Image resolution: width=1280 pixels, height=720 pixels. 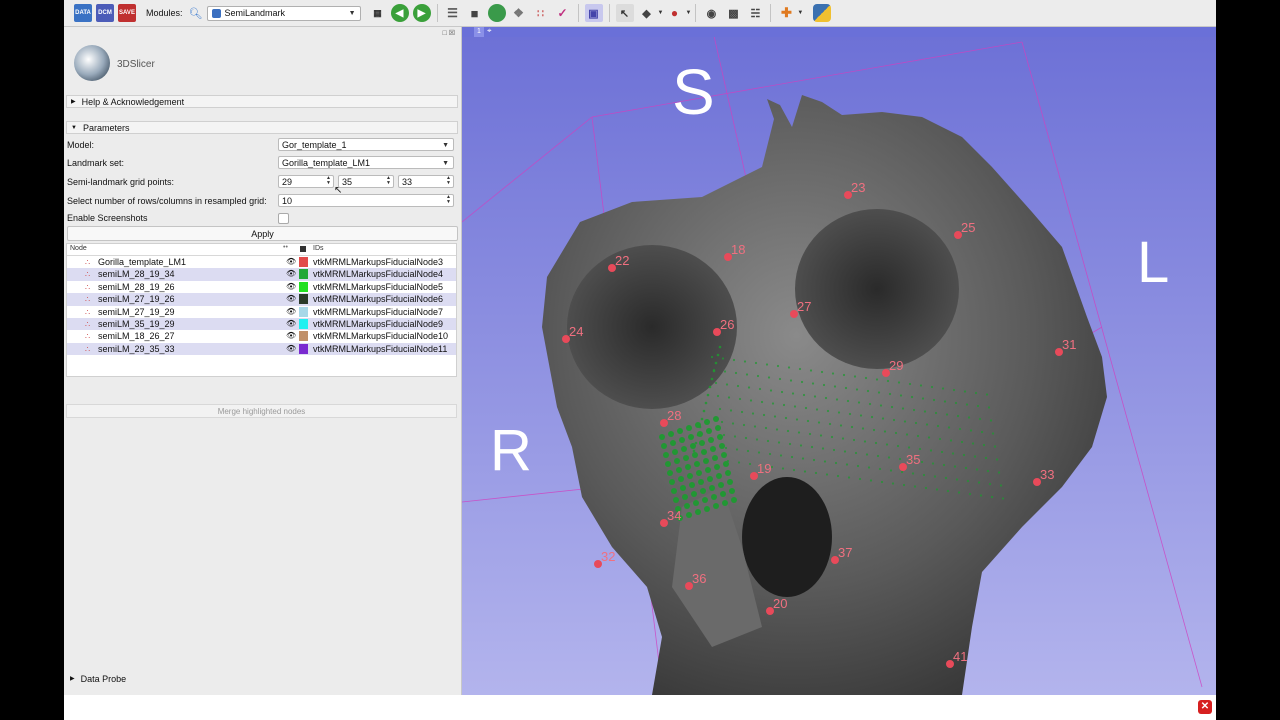 I want to click on forward-arrow-icon: ▶, so click(x=421, y=13).